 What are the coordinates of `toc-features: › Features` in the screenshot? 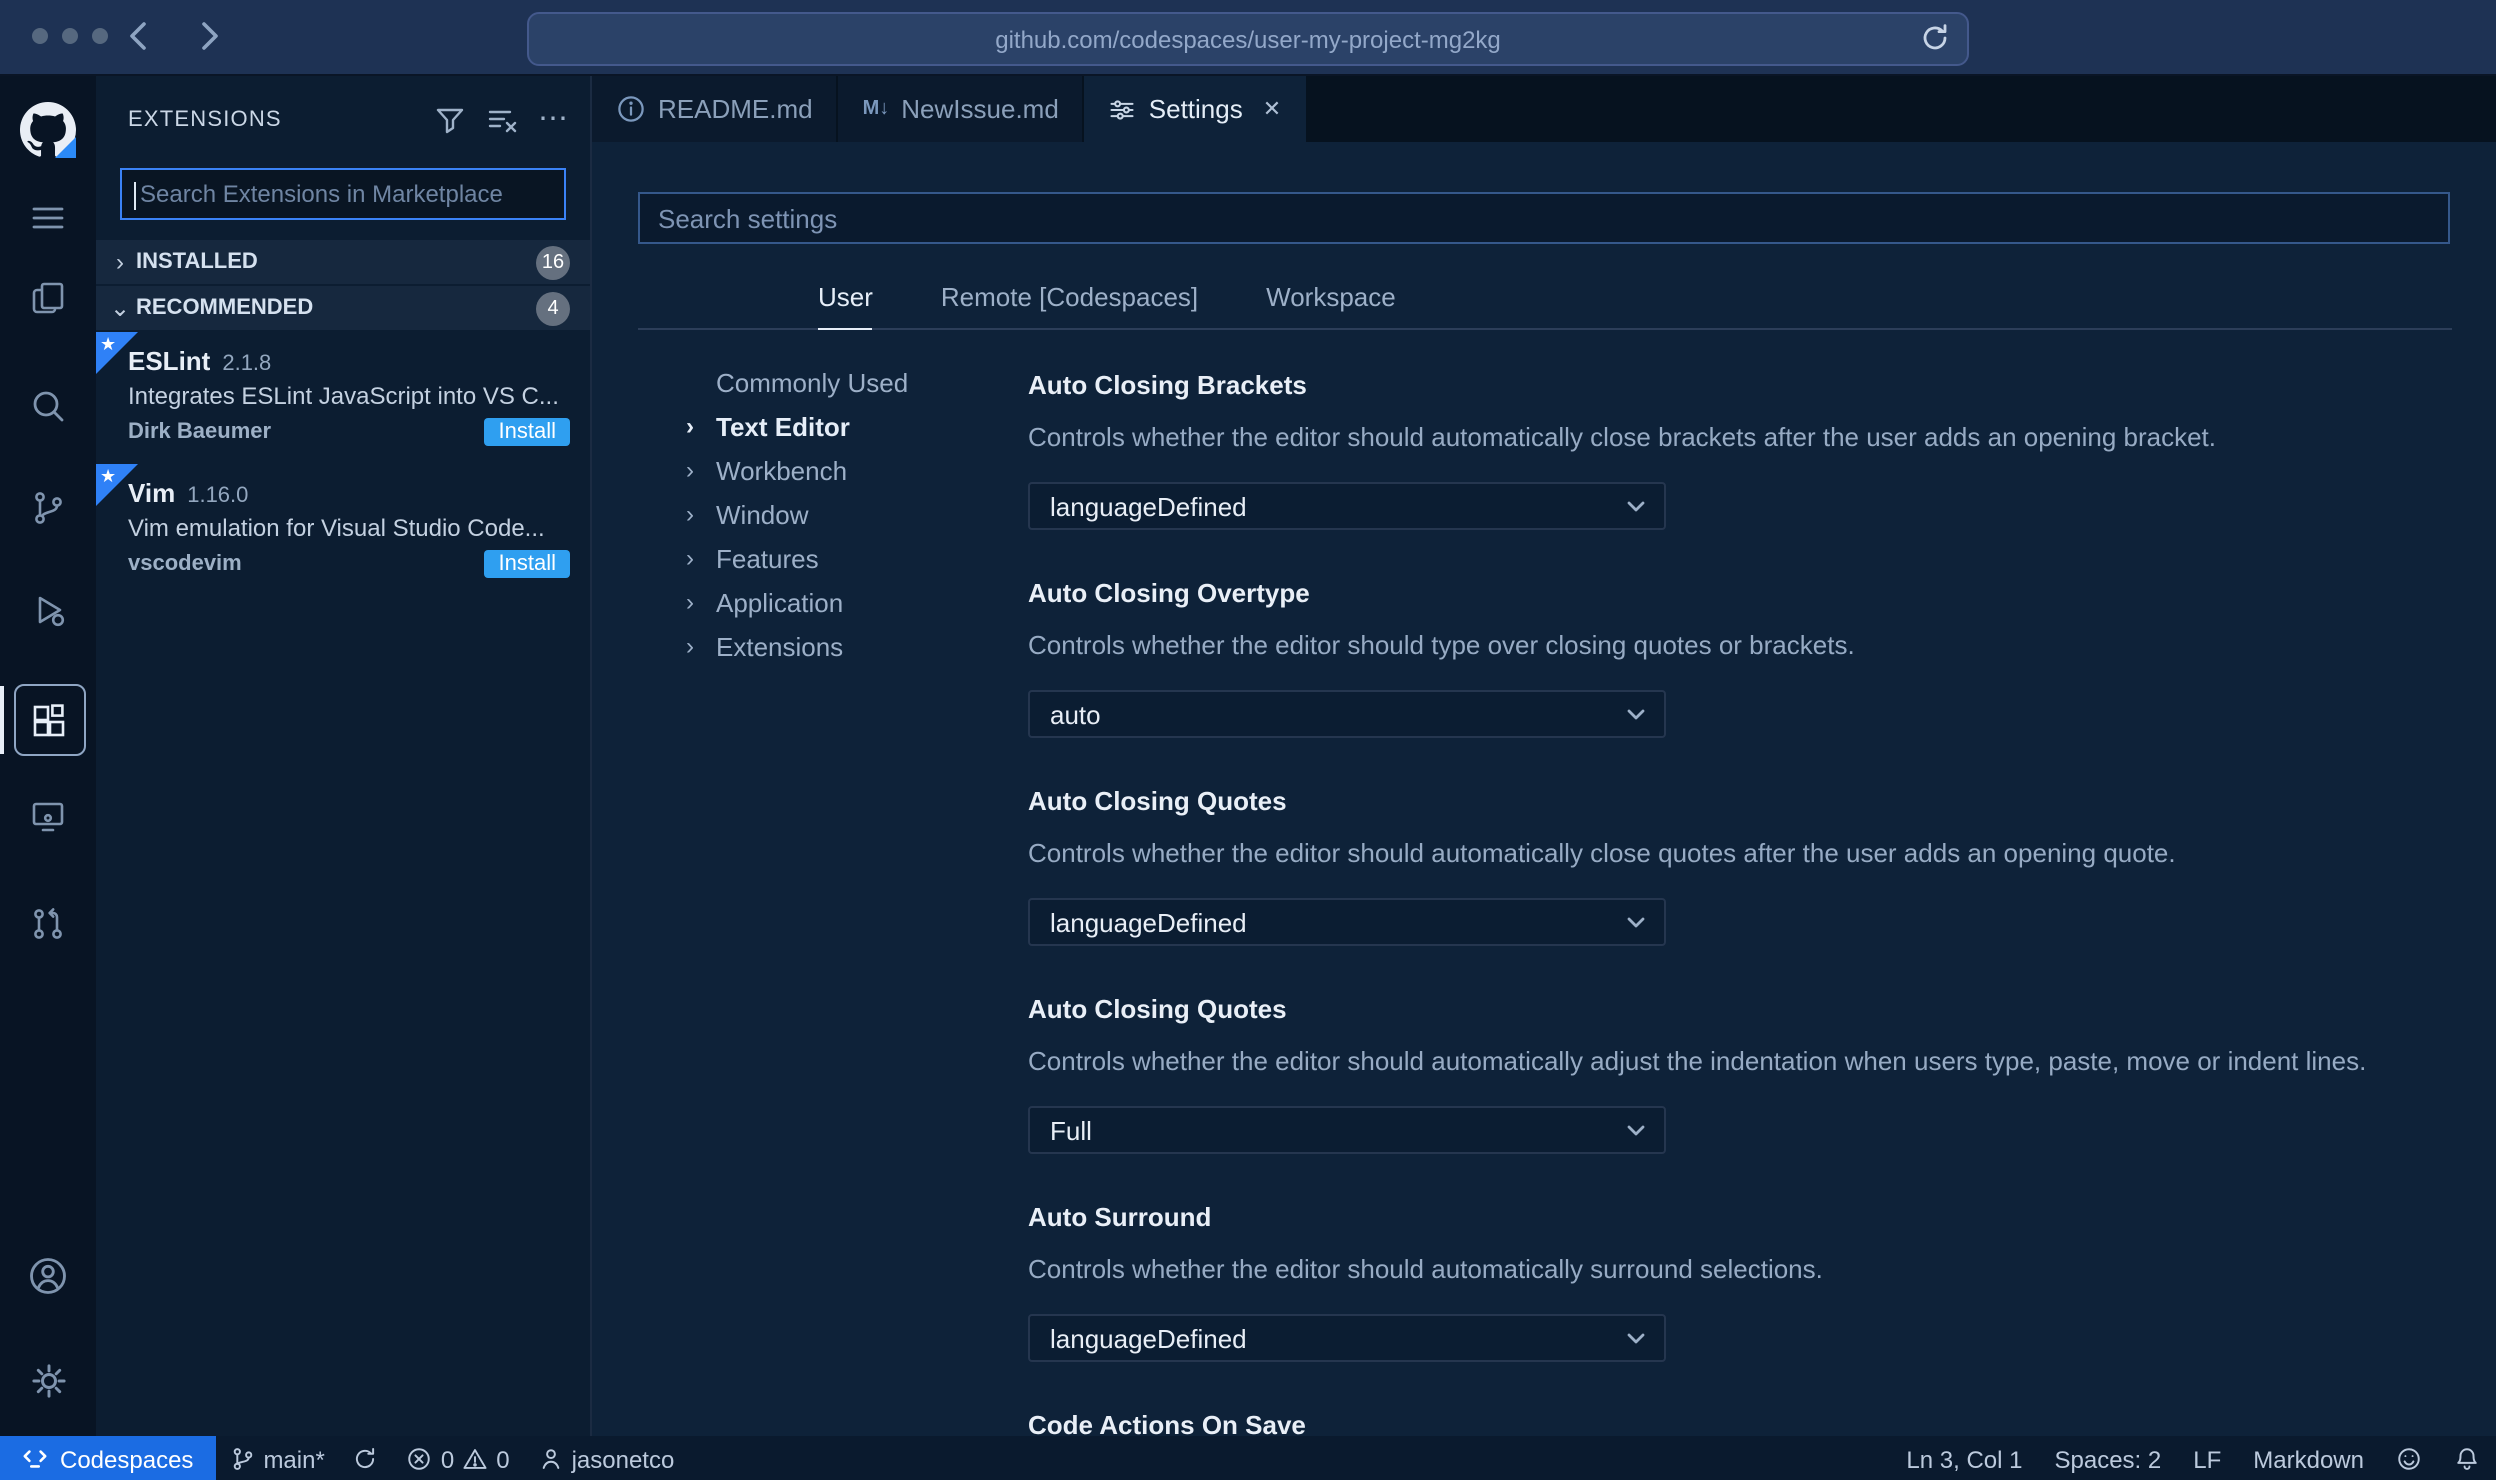 It's located at (851, 558).